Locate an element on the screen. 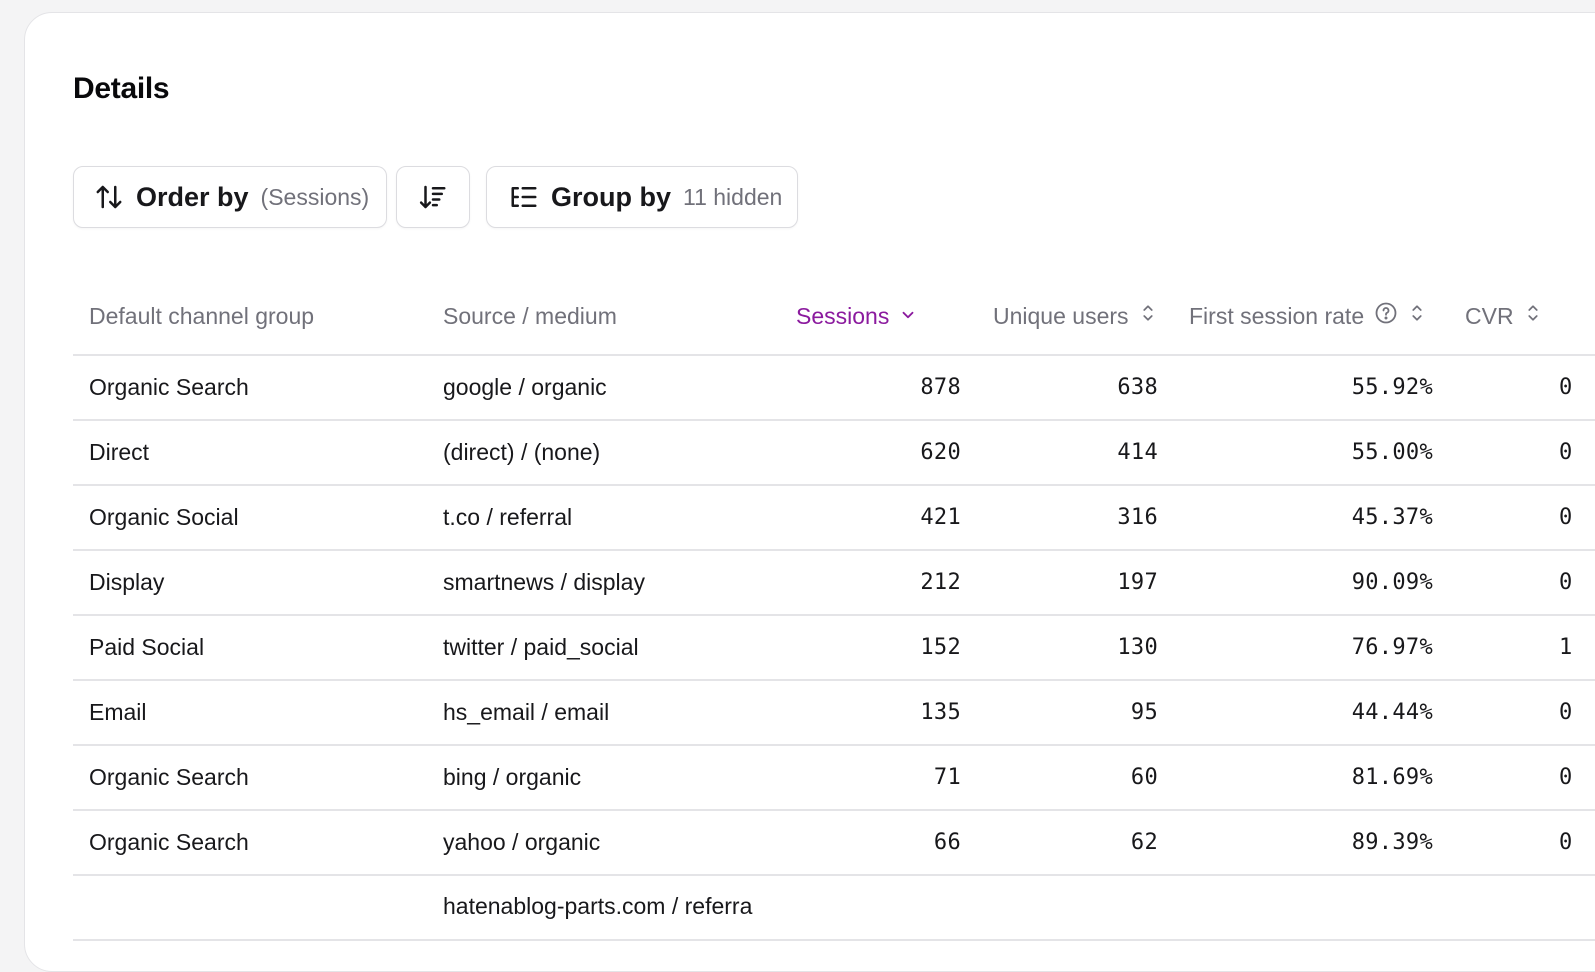 The width and height of the screenshot is (1595, 972). cell-sessions: 135 is located at coordinates (940, 712).